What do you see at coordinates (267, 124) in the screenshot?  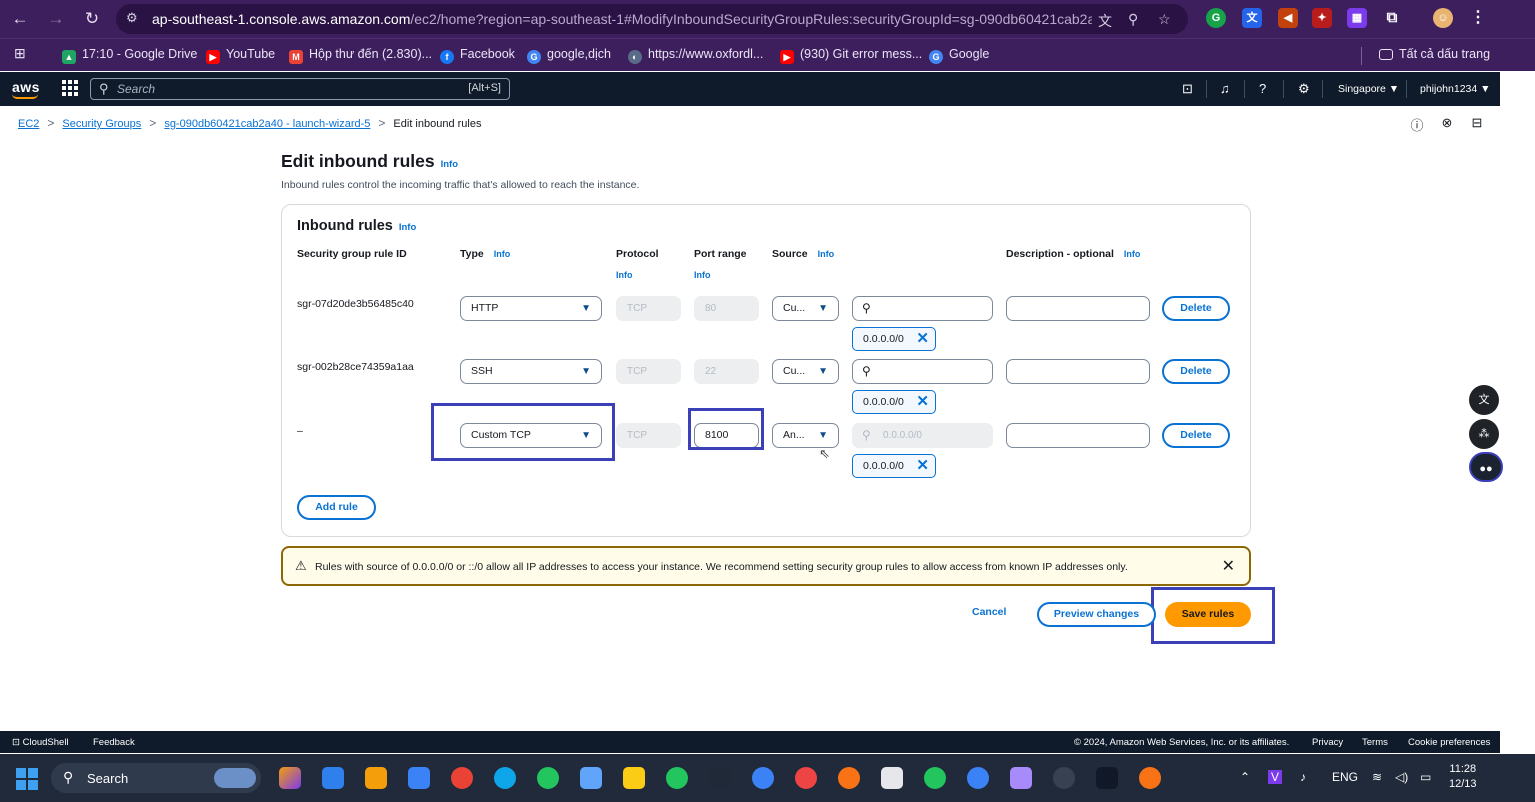 I see `breadcrumb-security-group: sg-090db60421cab2a40 - launch-wizard-5` at bounding box center [267, 124].